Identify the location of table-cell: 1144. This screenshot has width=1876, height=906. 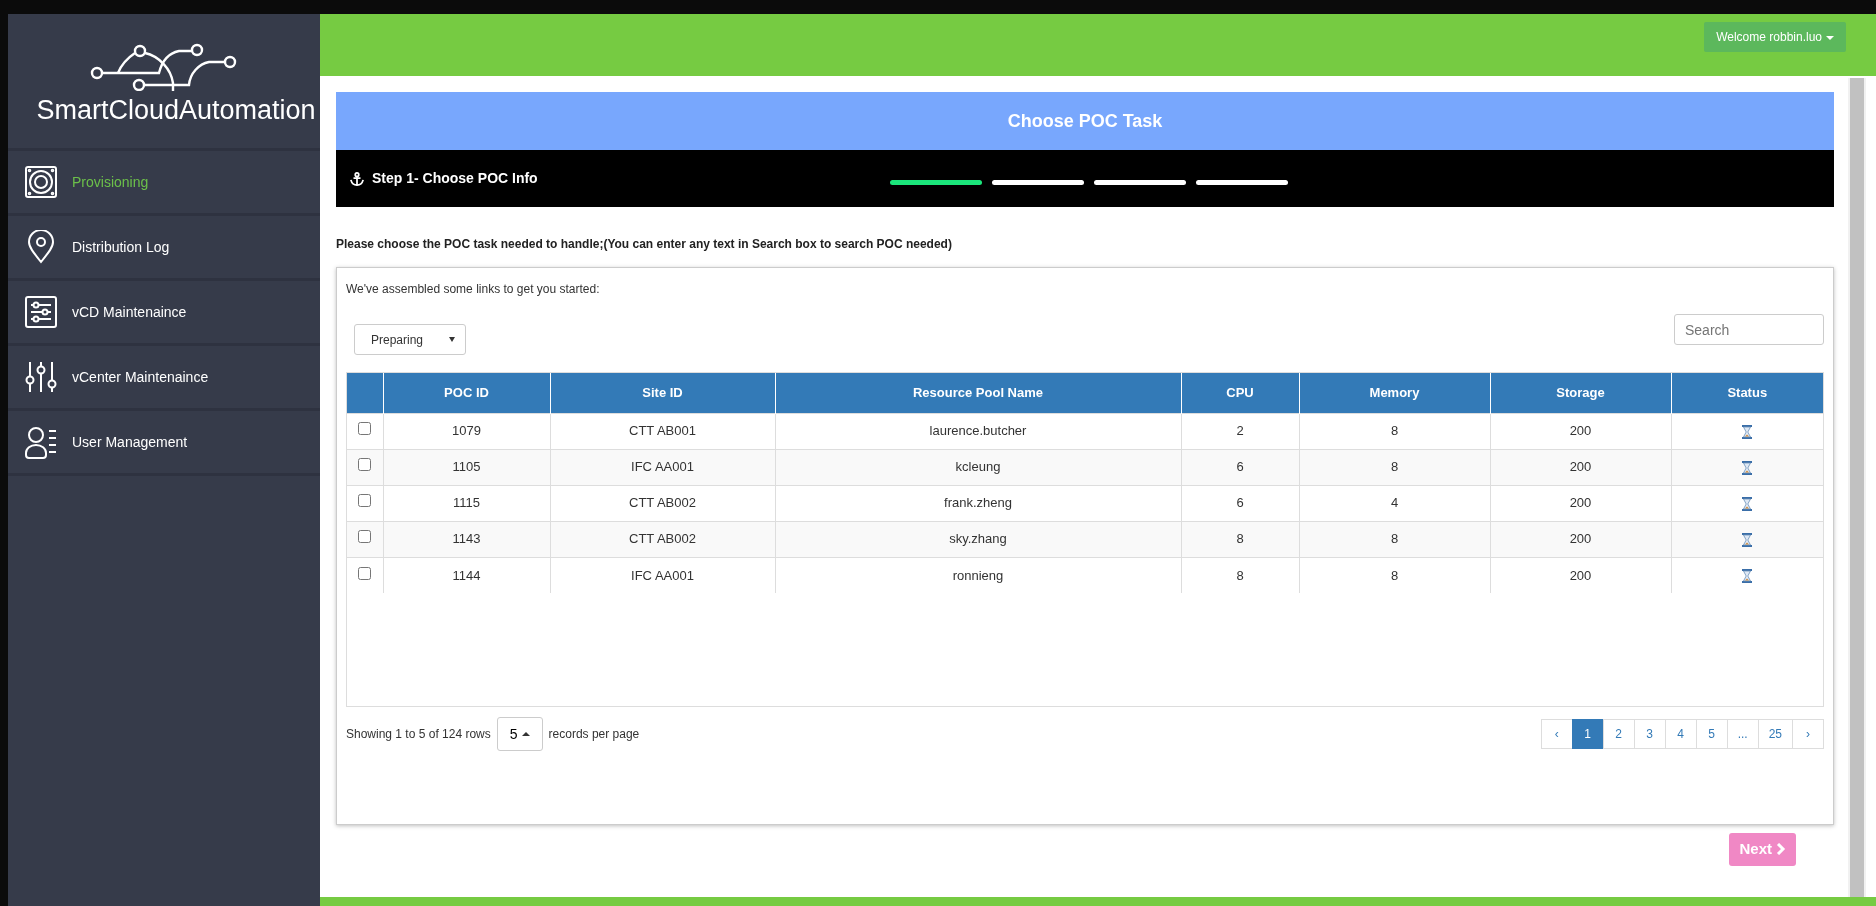
(466, 575).